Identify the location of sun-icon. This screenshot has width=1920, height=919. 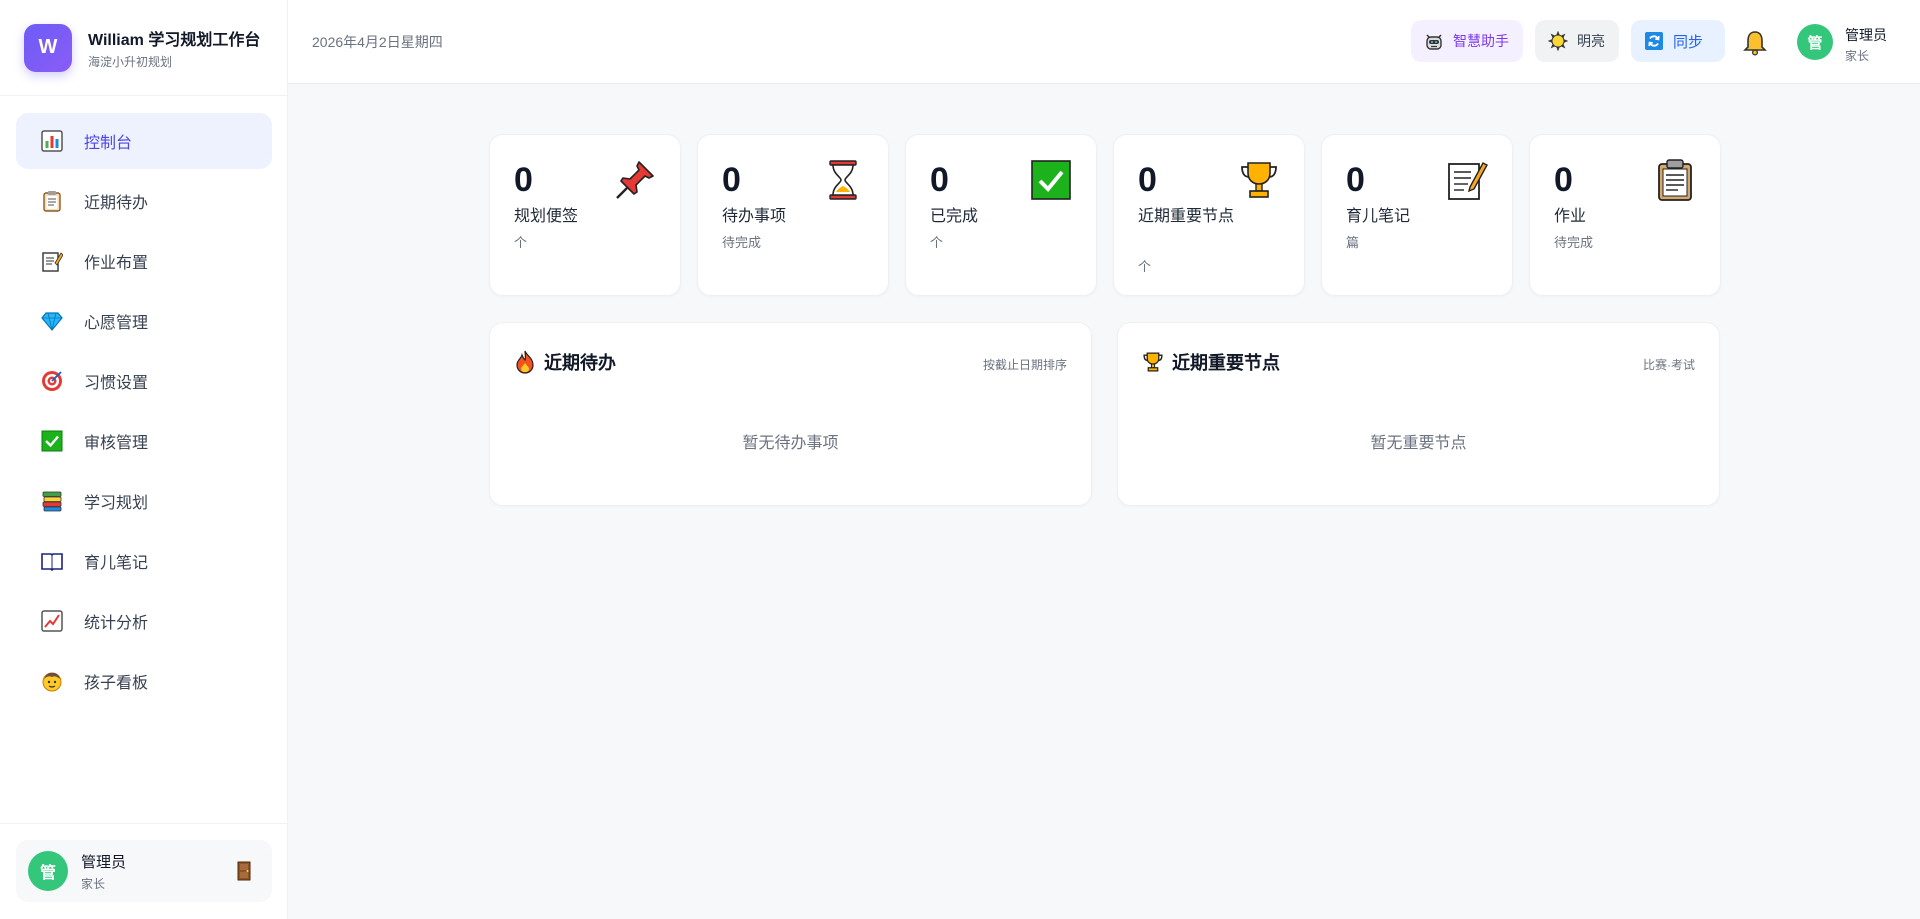
(1558, 41).